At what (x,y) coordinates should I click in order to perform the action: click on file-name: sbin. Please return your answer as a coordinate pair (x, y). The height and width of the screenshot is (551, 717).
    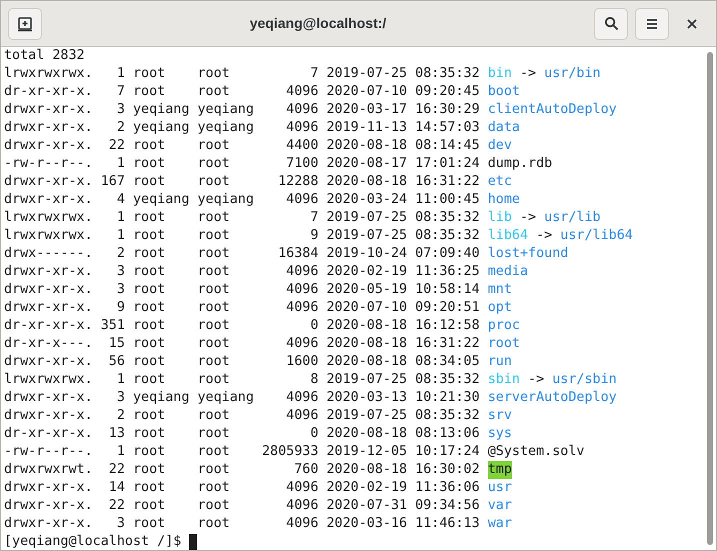
    Looking at the image, I should click on (504, 380).